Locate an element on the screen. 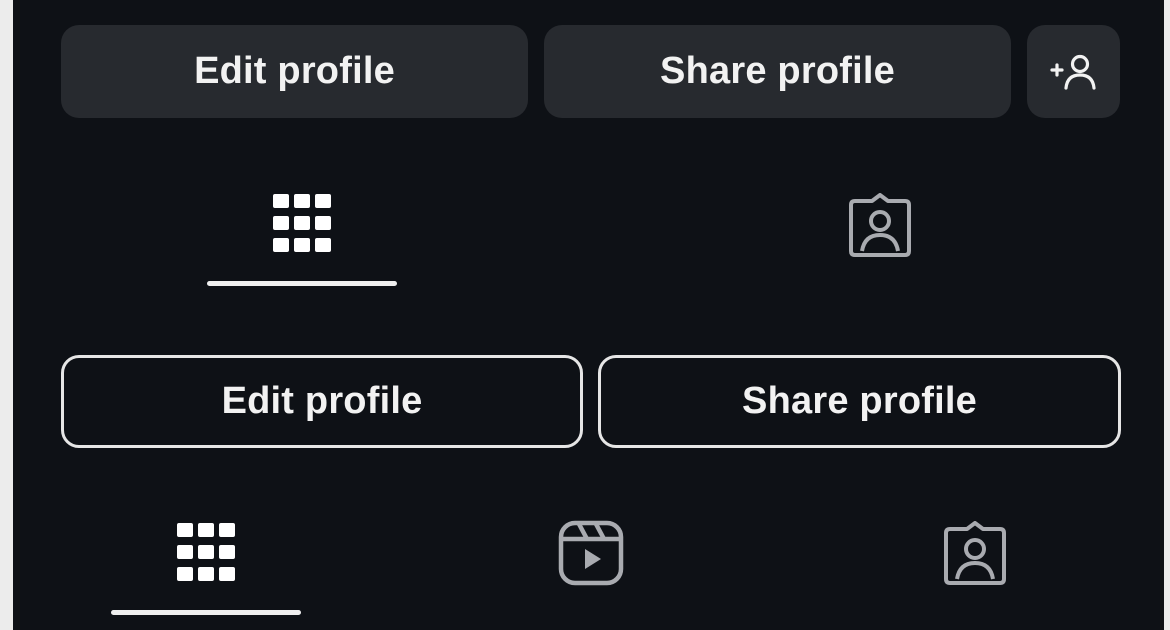 The image size is (1170, 630). tab-tagged is located at coordinates (880, 225).